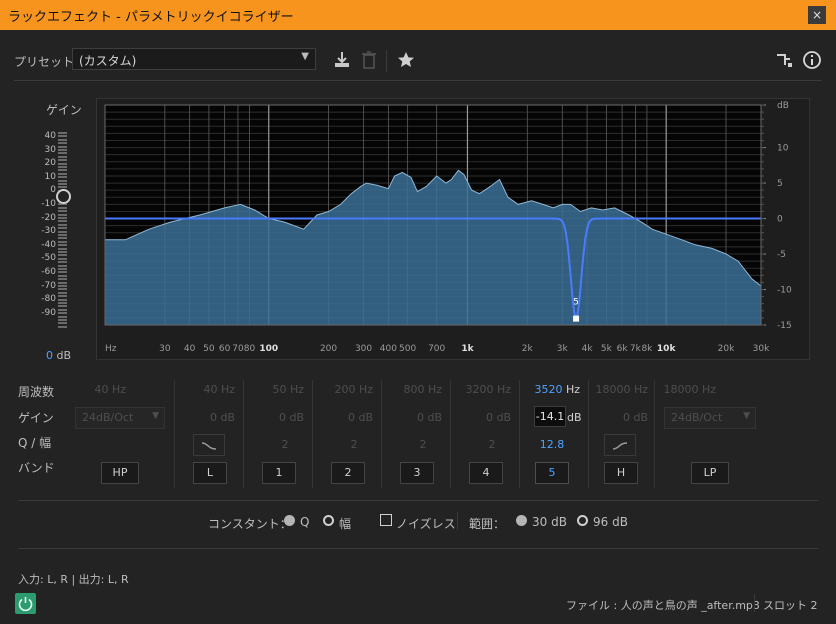 The height and width of the screenshot is (624, 836). Describe the element at coordinates (457, 521) in the screenshot. I see `options-sep` at that location.